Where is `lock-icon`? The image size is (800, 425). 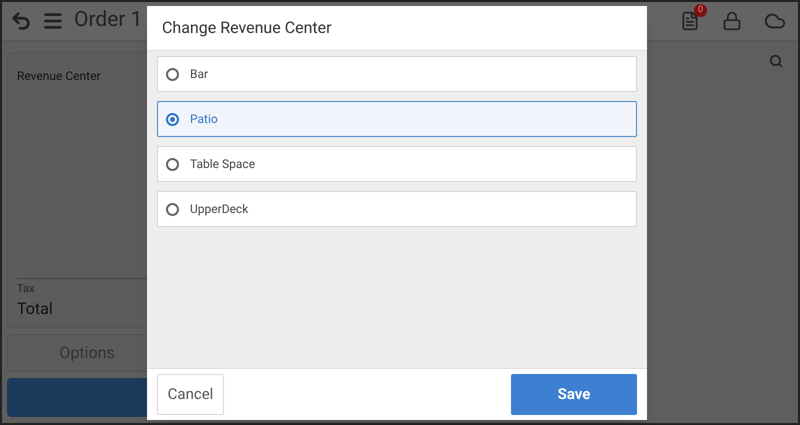
lock-icon is located at coordinates (732, 21).